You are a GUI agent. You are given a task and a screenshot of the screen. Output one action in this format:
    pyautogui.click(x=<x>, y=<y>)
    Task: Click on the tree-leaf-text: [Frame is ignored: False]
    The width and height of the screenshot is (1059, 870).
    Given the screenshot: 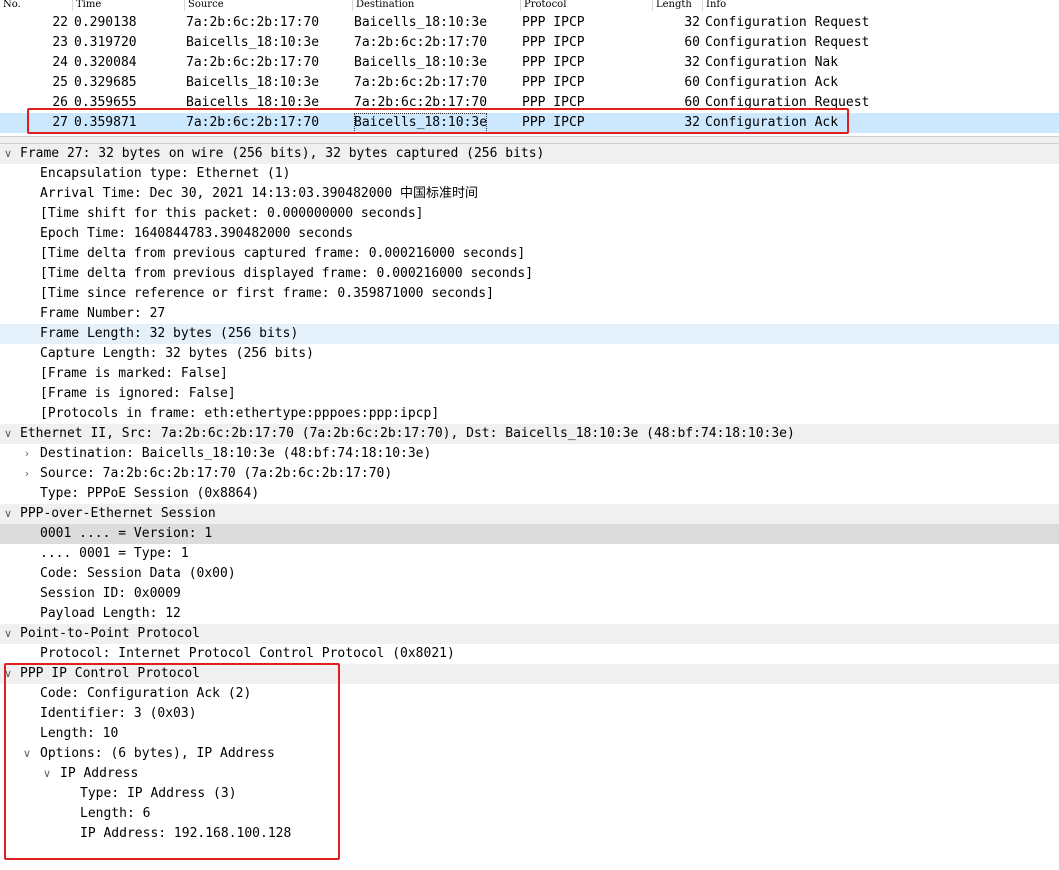 What is the action you would take?
    pyautogui.click(x=138, y=393)
    